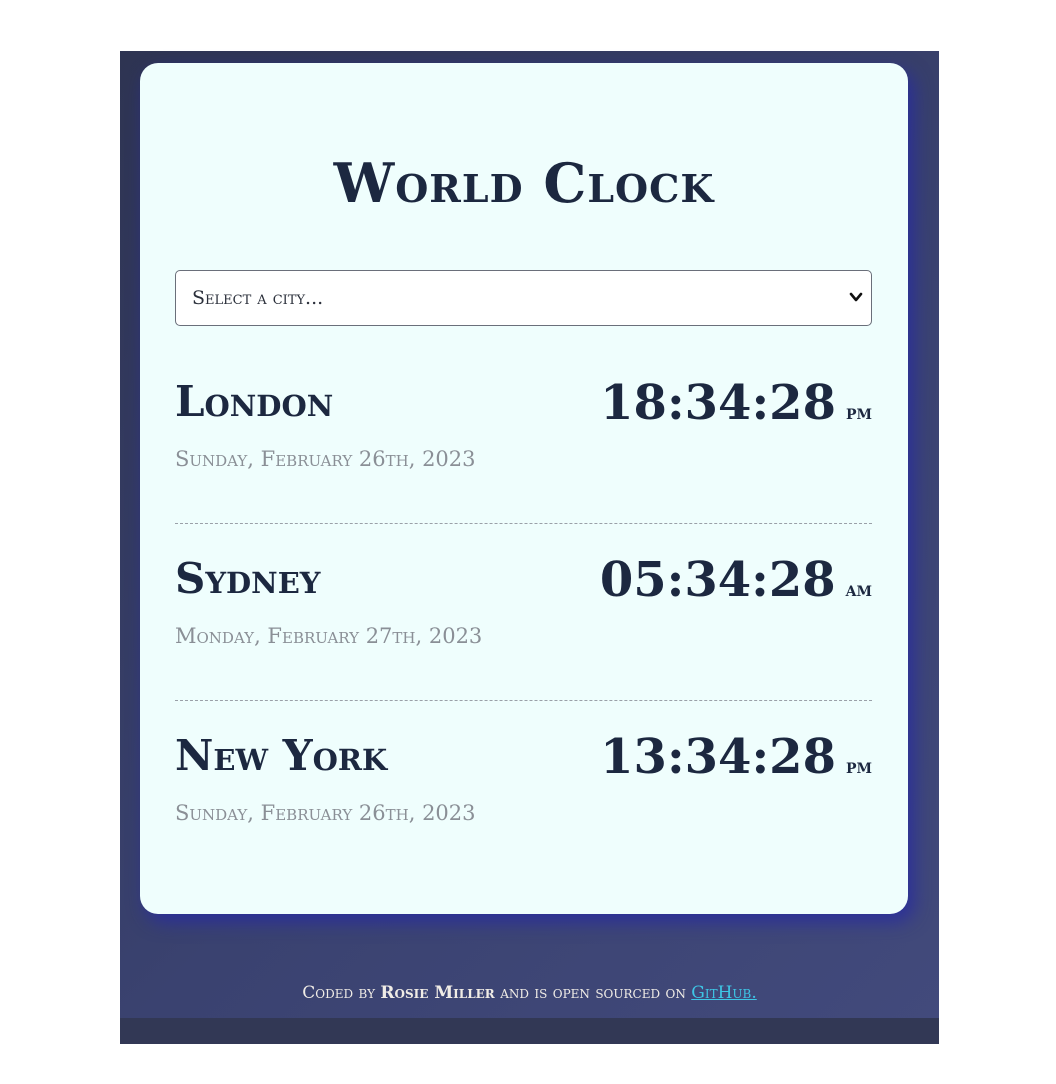 The height and width of the screenshot is (1084, 1056). I want to click on page-title: World Clock, so click(524, 183).